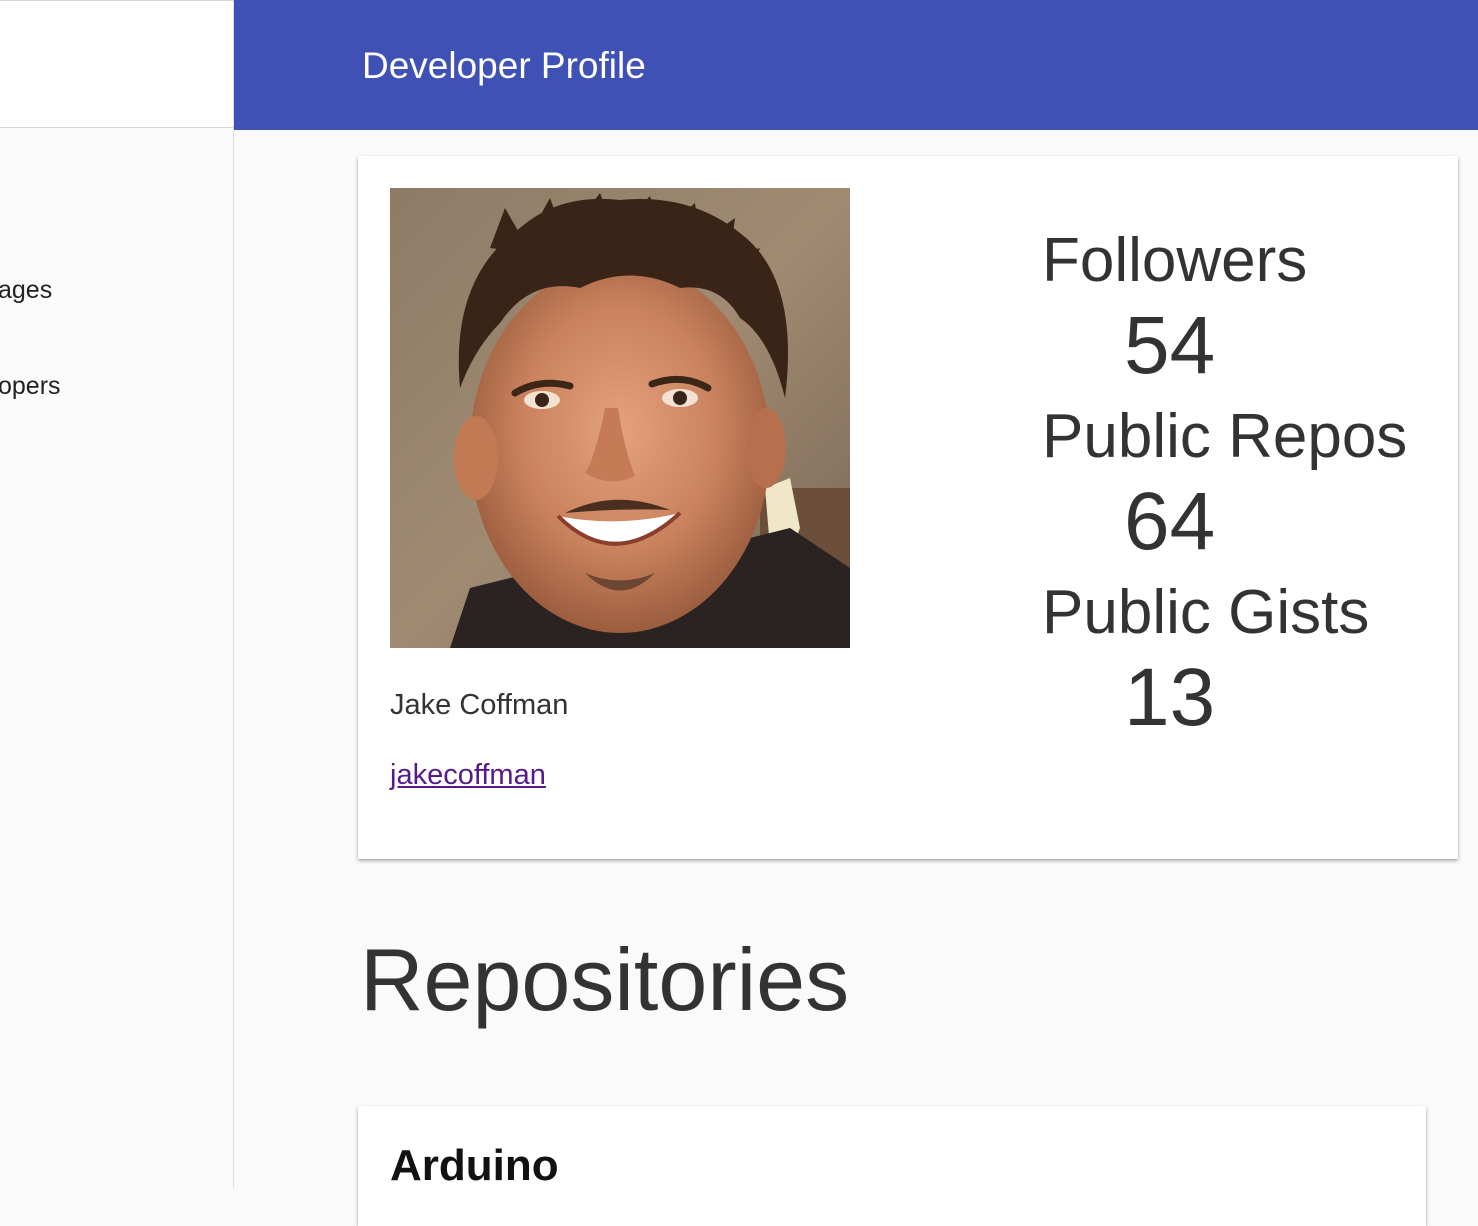 The image size is (1478, 1226). I want to click on repo-name: Arduino, so click(474, 1165).